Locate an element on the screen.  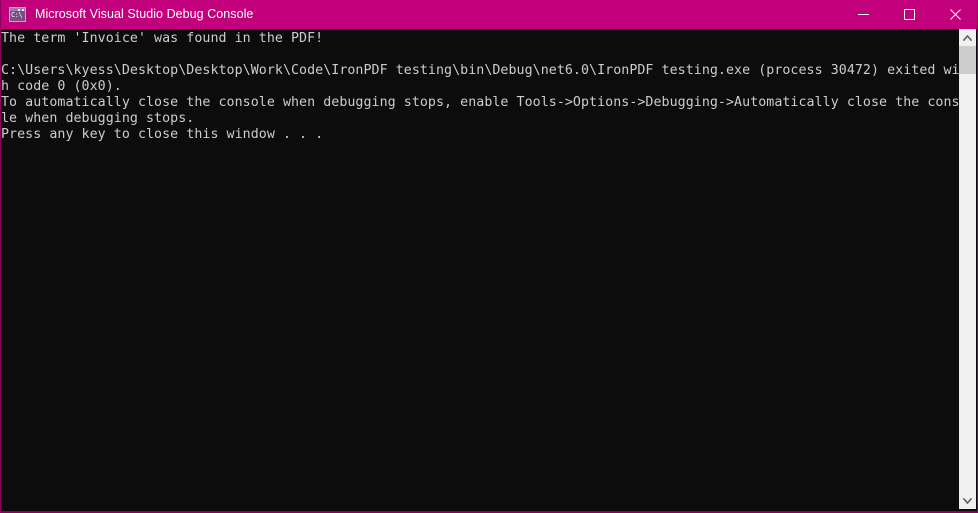
scrollbar-down-button is located at coordinates (967, 500).